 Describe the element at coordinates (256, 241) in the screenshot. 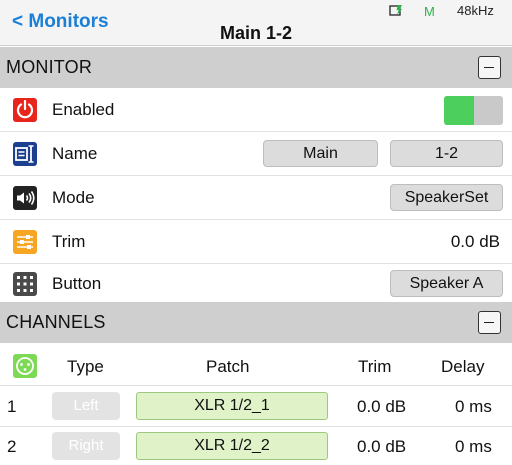

I see `trim-row: Trim 0.0 dB` at that location.